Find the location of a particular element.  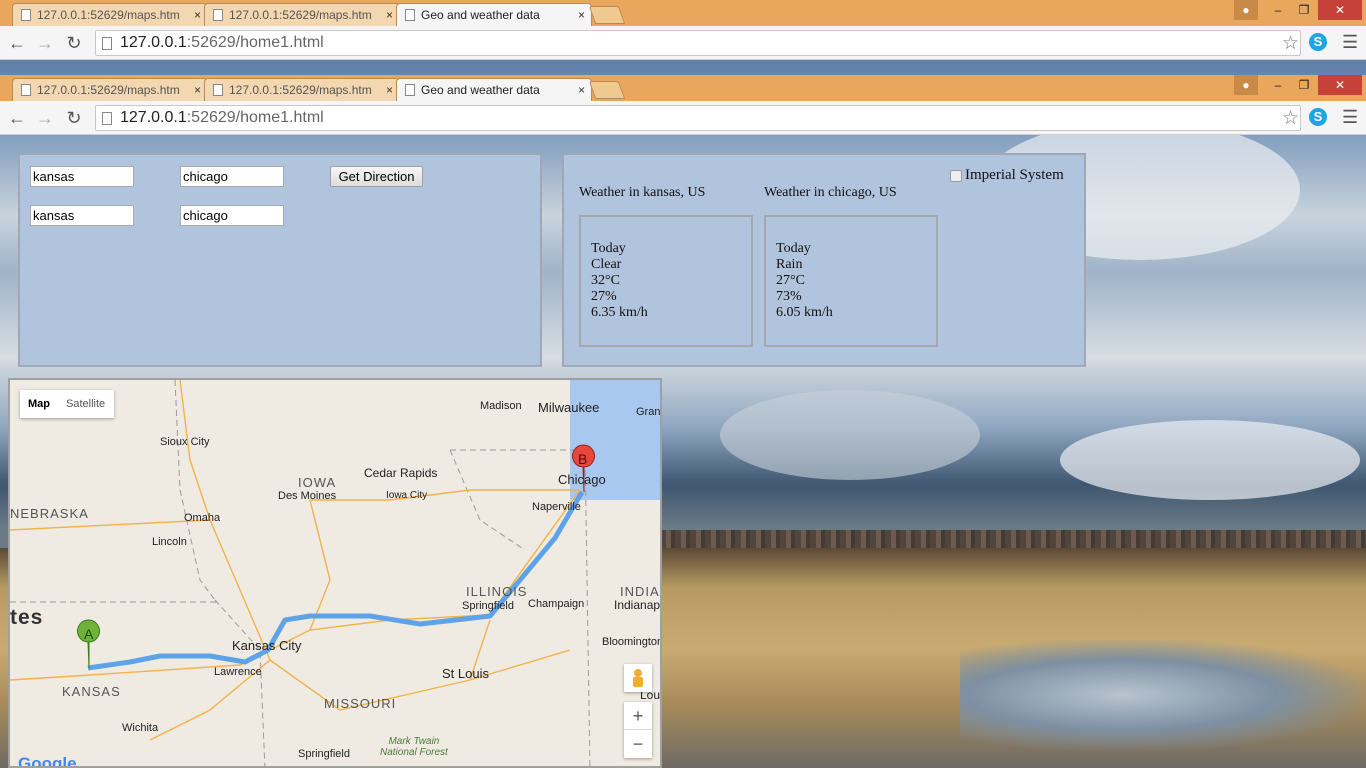

weather-heading-chicago: Weather in chicago, US is located at coordinates (830, 192).